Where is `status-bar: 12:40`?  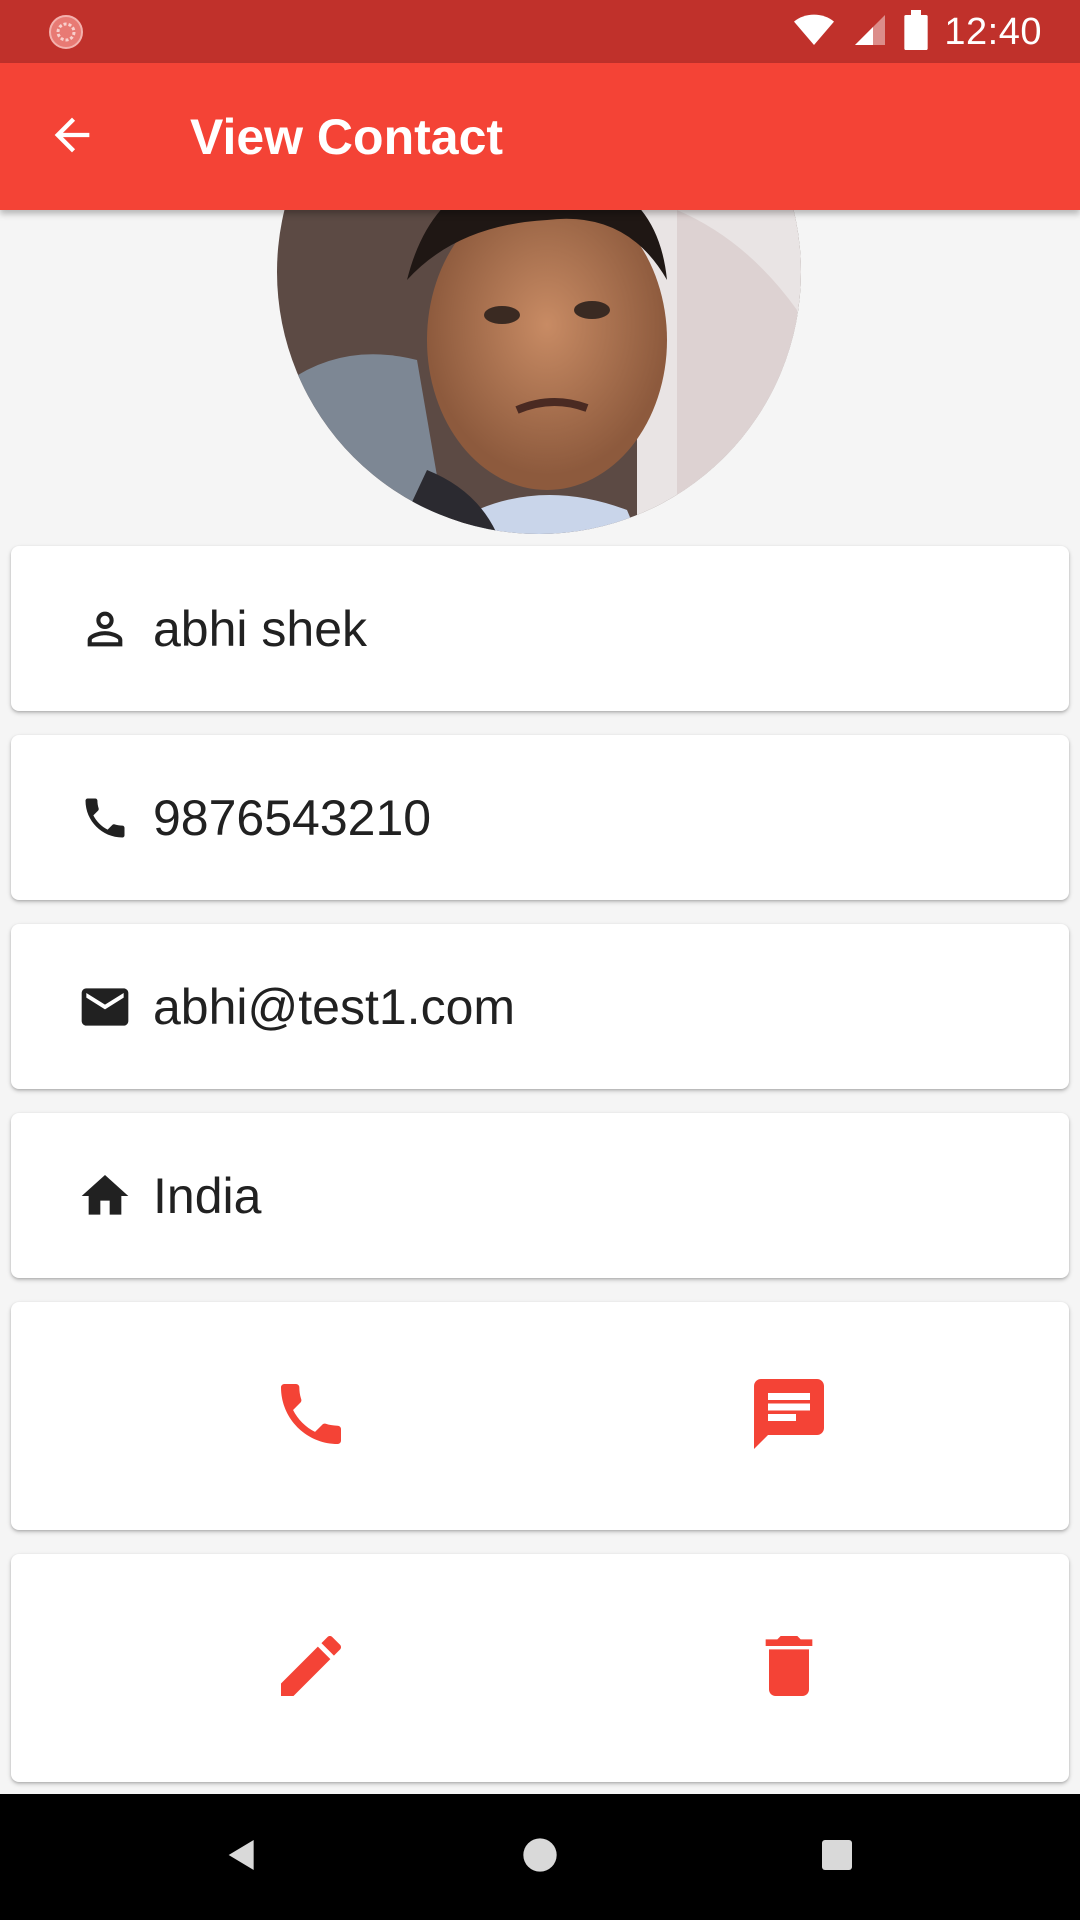 status-bar: 12:40 is located at coordinates (540, 31).